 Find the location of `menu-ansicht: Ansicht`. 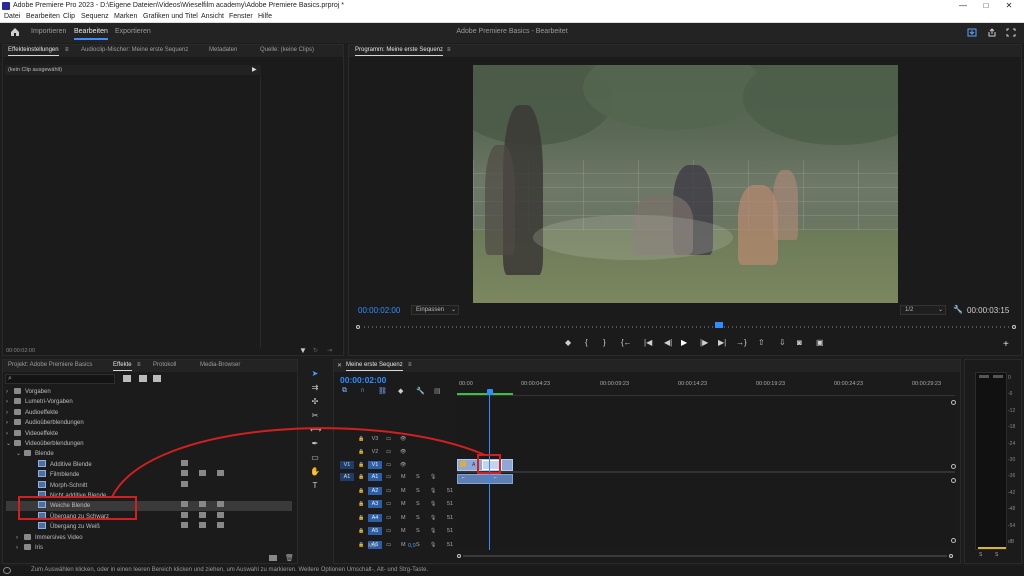

menu-ansicht: Ansicht is located at coordinates (212, 16).